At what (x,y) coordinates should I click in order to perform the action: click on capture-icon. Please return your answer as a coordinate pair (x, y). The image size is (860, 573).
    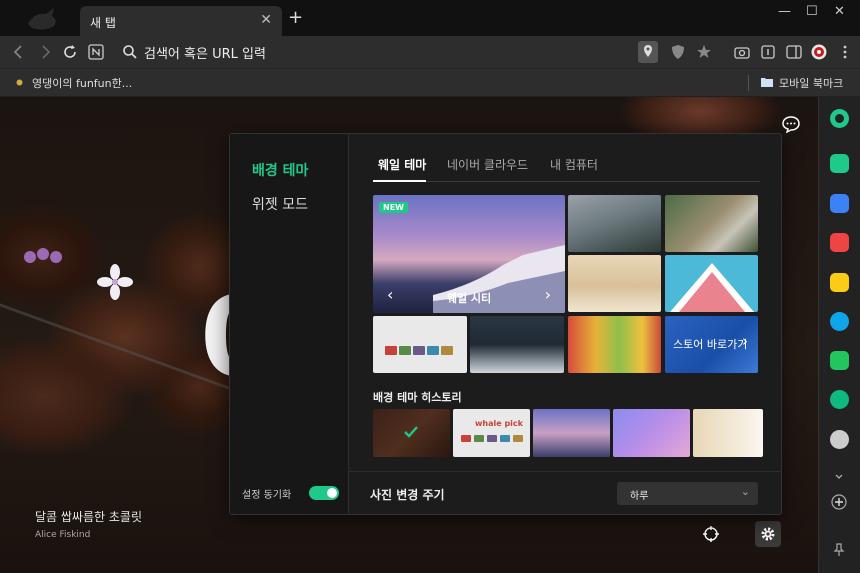
    Looking at the image, I should click on (742, 52).